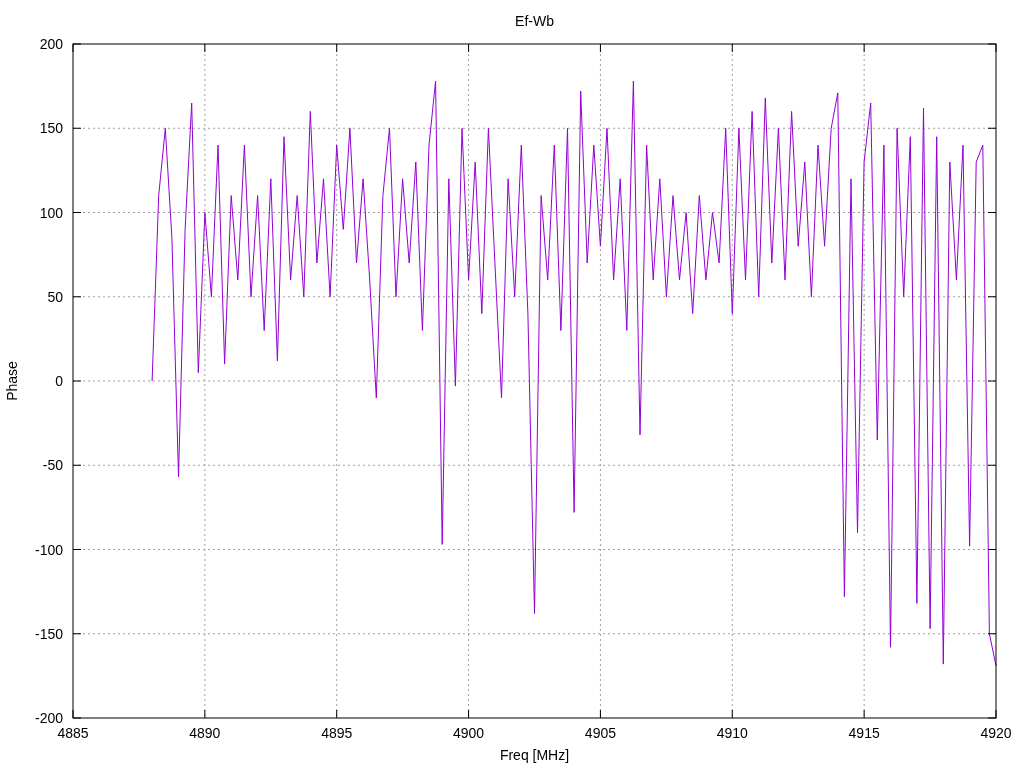 This screenshot has height=768, width=1024. I want to click on x-tick-label: 4920, so click(996, 733).